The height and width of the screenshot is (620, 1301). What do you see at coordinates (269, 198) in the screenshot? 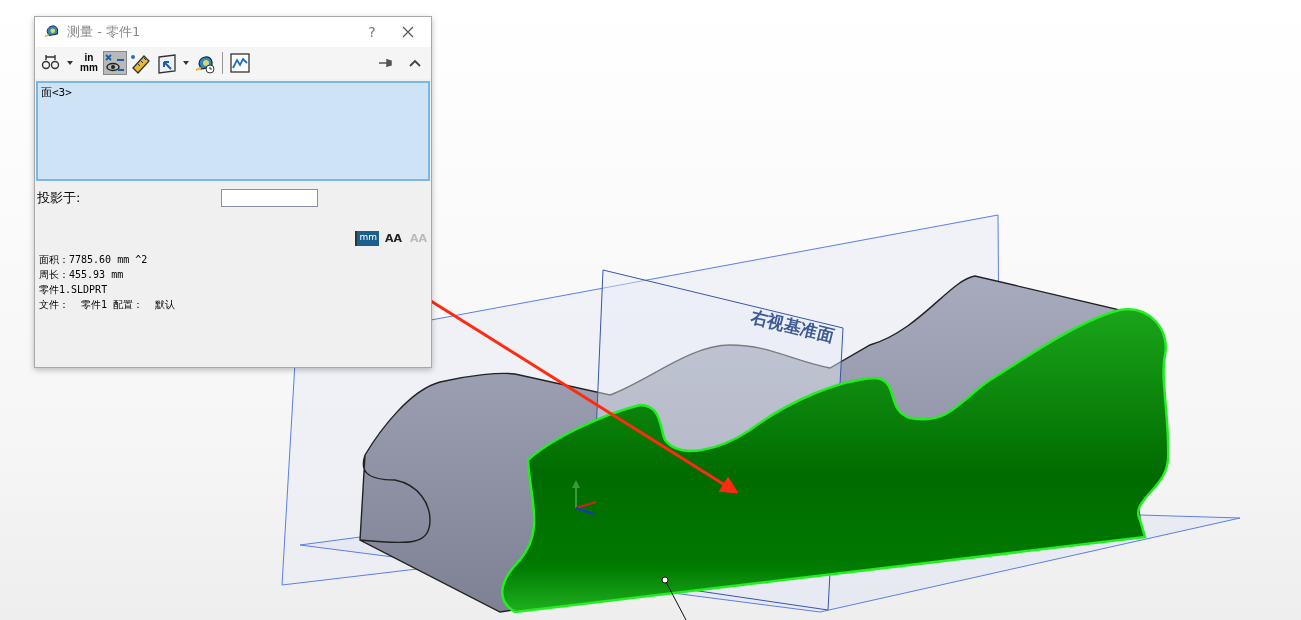
I see `projection-field` at bounding box center [269, 198].